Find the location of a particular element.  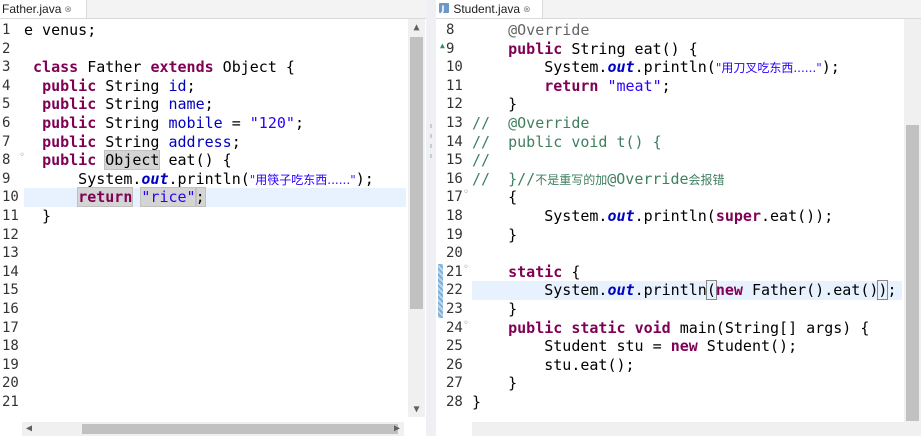

code-text: return "rice"; is located at coordinates (115, 197).